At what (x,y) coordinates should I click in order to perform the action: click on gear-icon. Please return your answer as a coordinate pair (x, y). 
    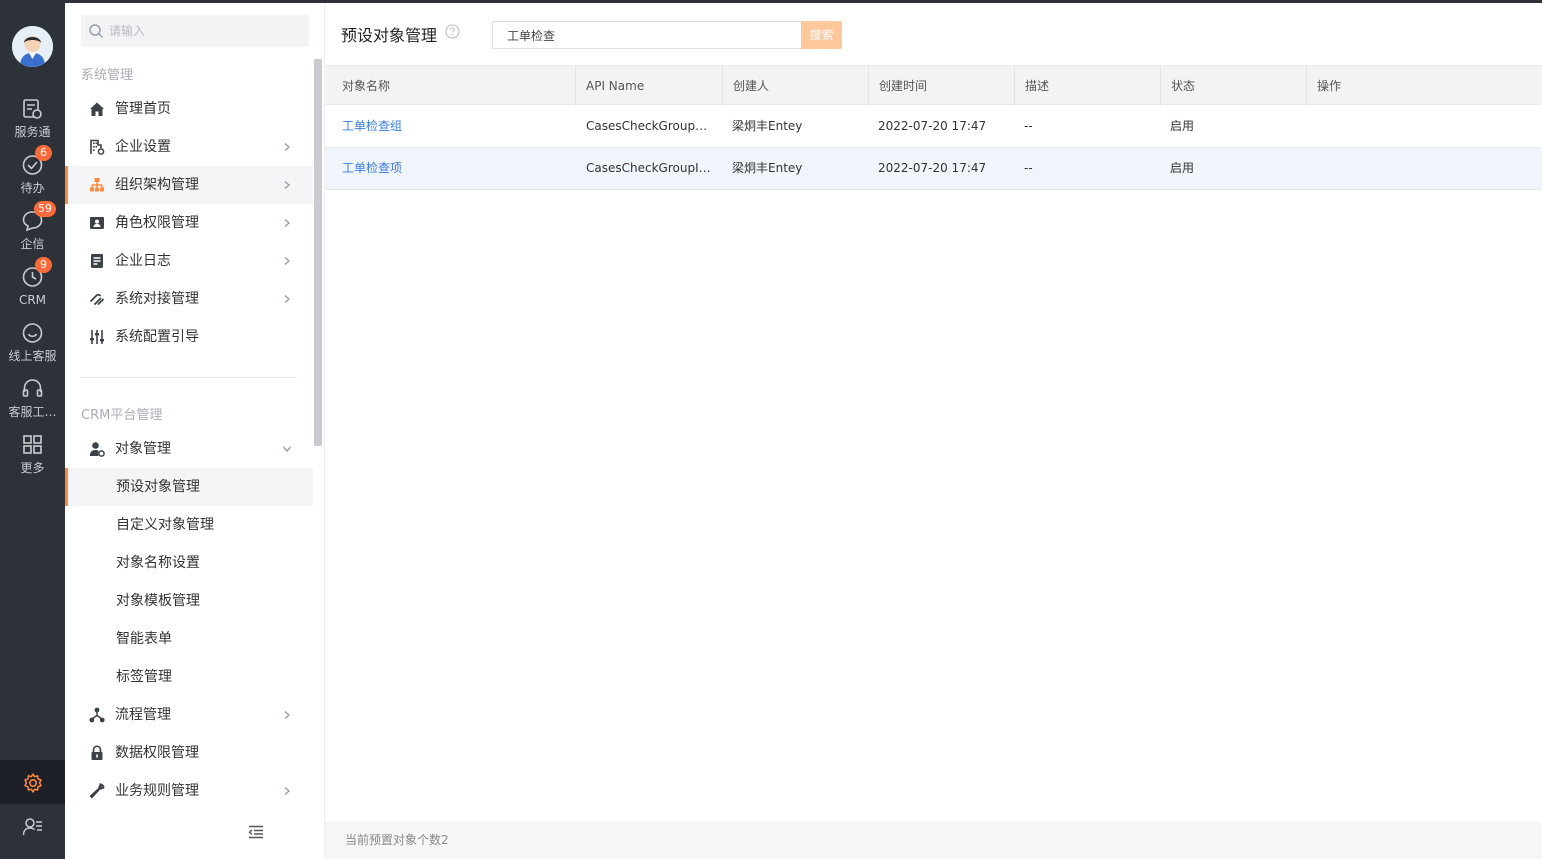
    Looking at the image, I should click on (33, 783).